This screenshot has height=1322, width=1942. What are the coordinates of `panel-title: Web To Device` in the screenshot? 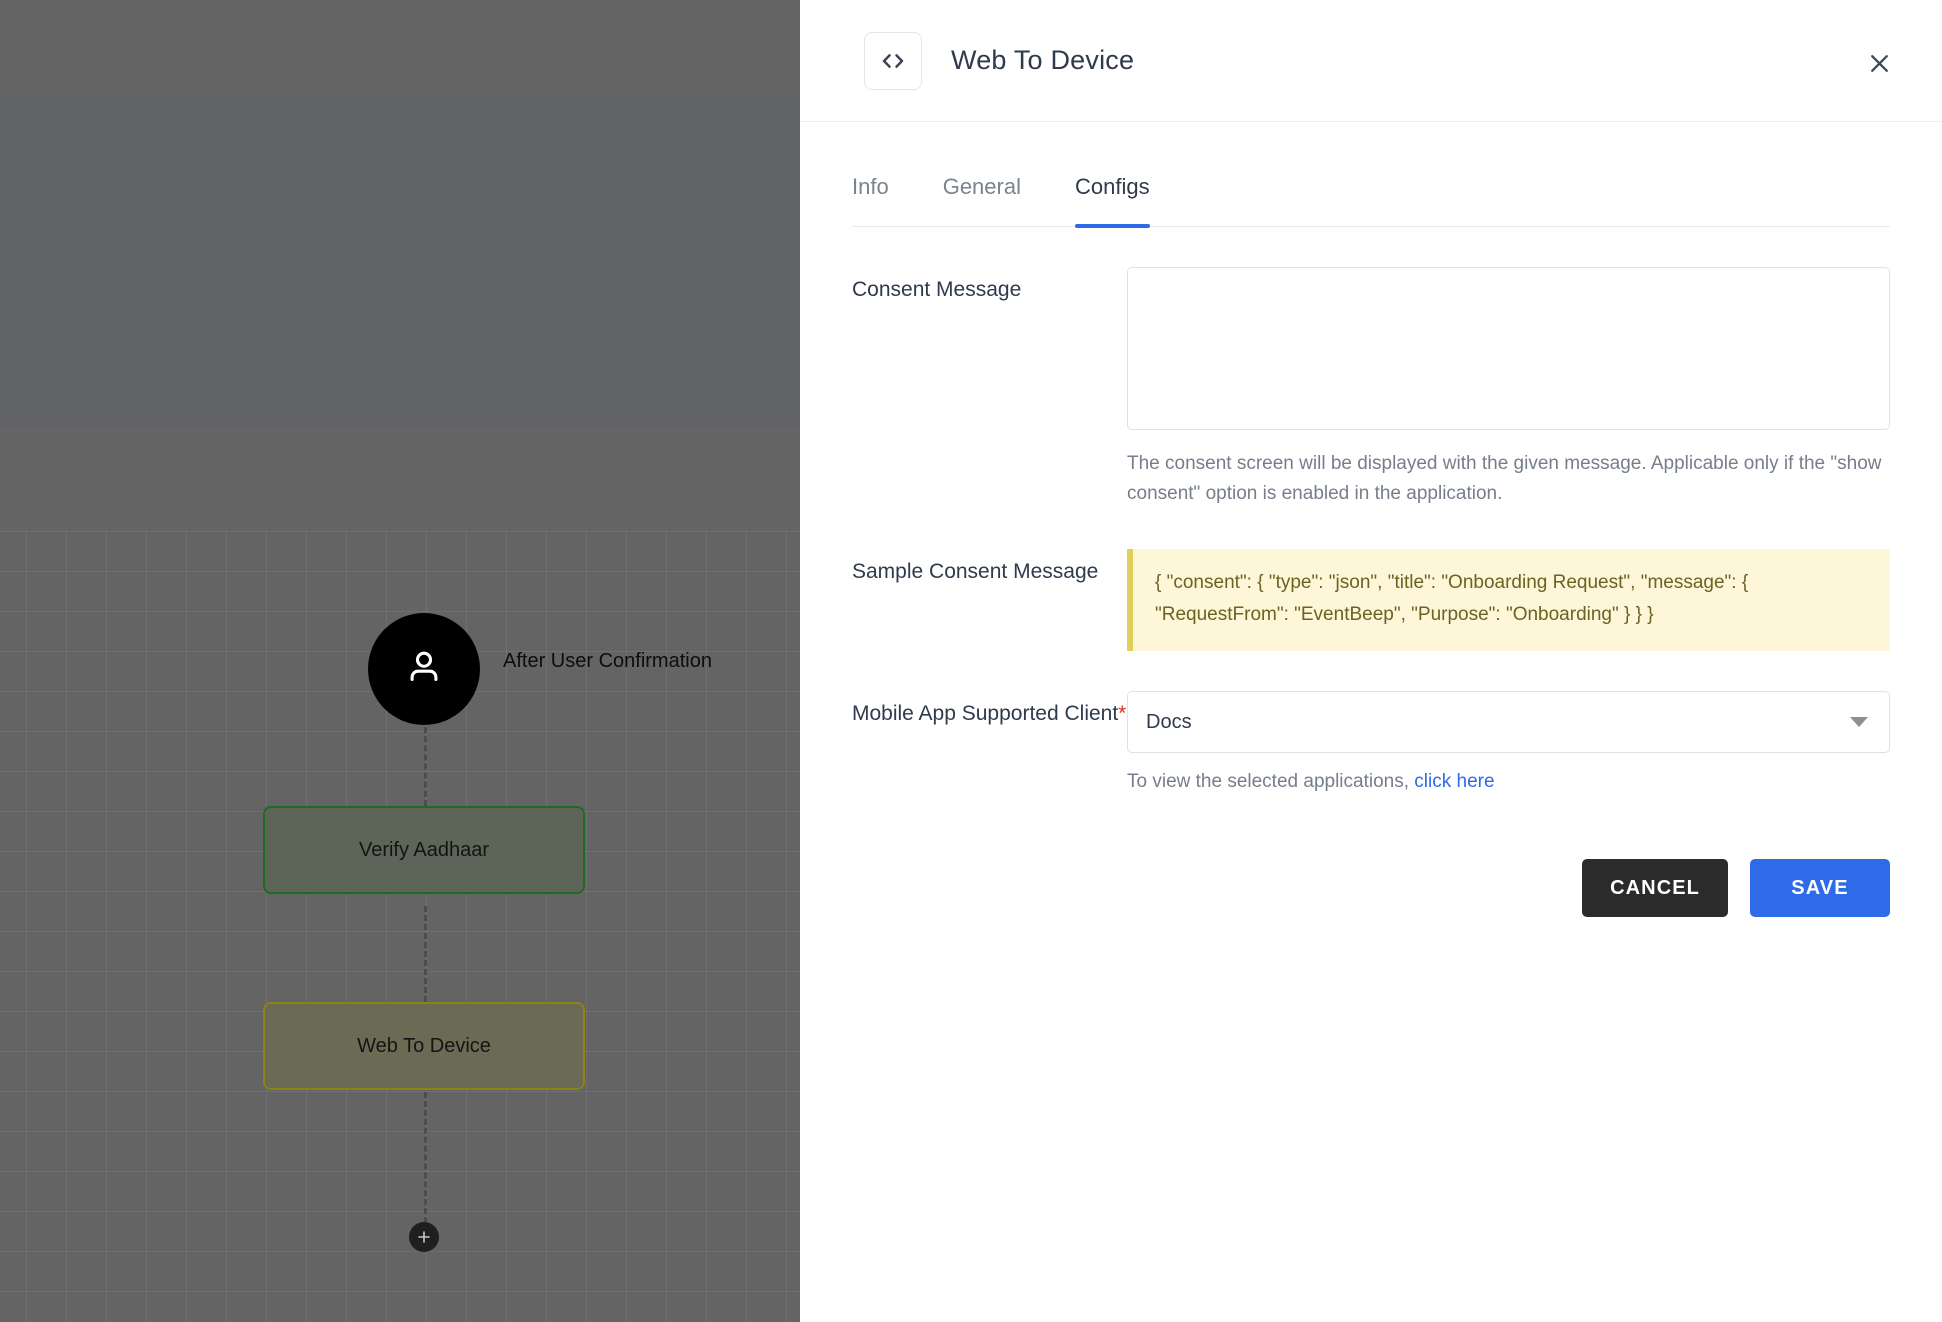 It's located at (1043, 60).